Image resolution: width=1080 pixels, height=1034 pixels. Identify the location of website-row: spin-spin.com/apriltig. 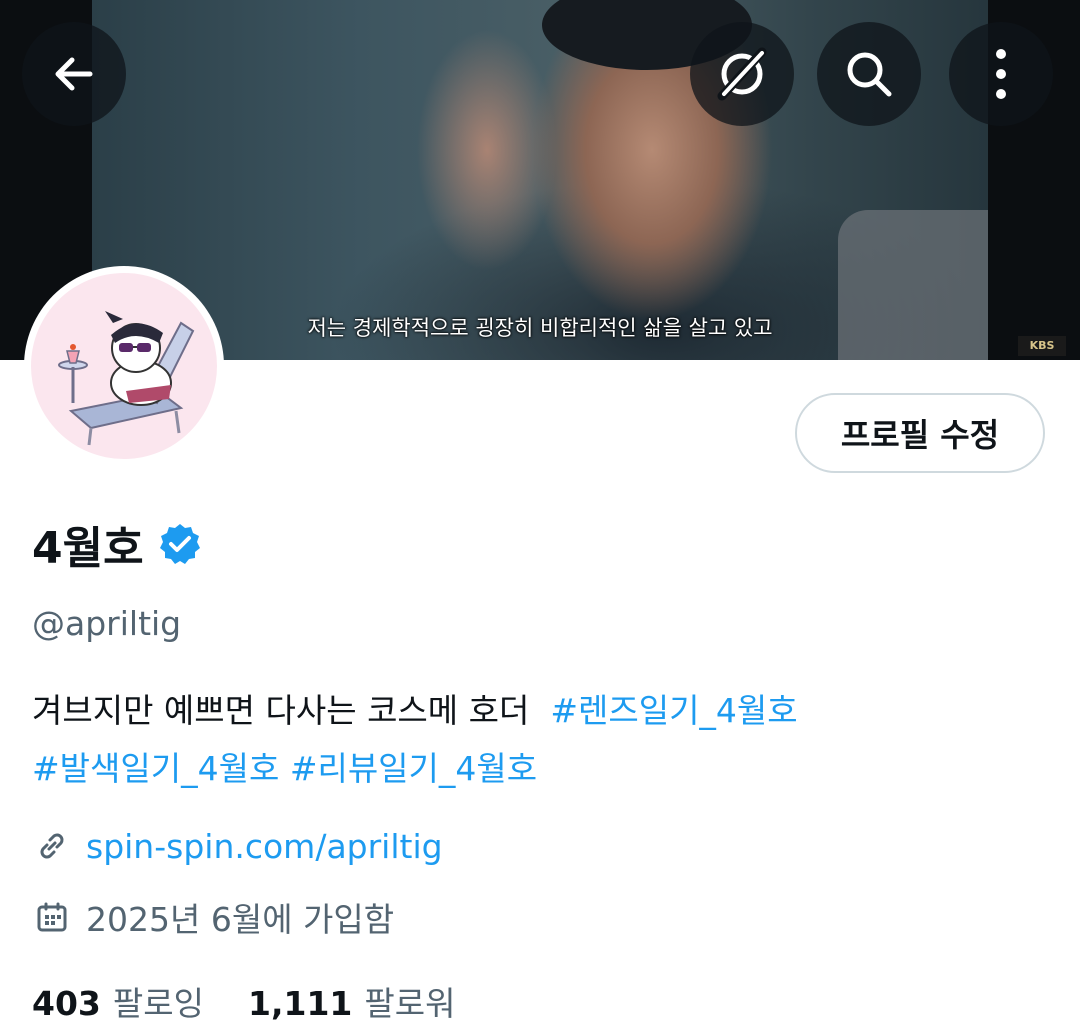
(237, 846).